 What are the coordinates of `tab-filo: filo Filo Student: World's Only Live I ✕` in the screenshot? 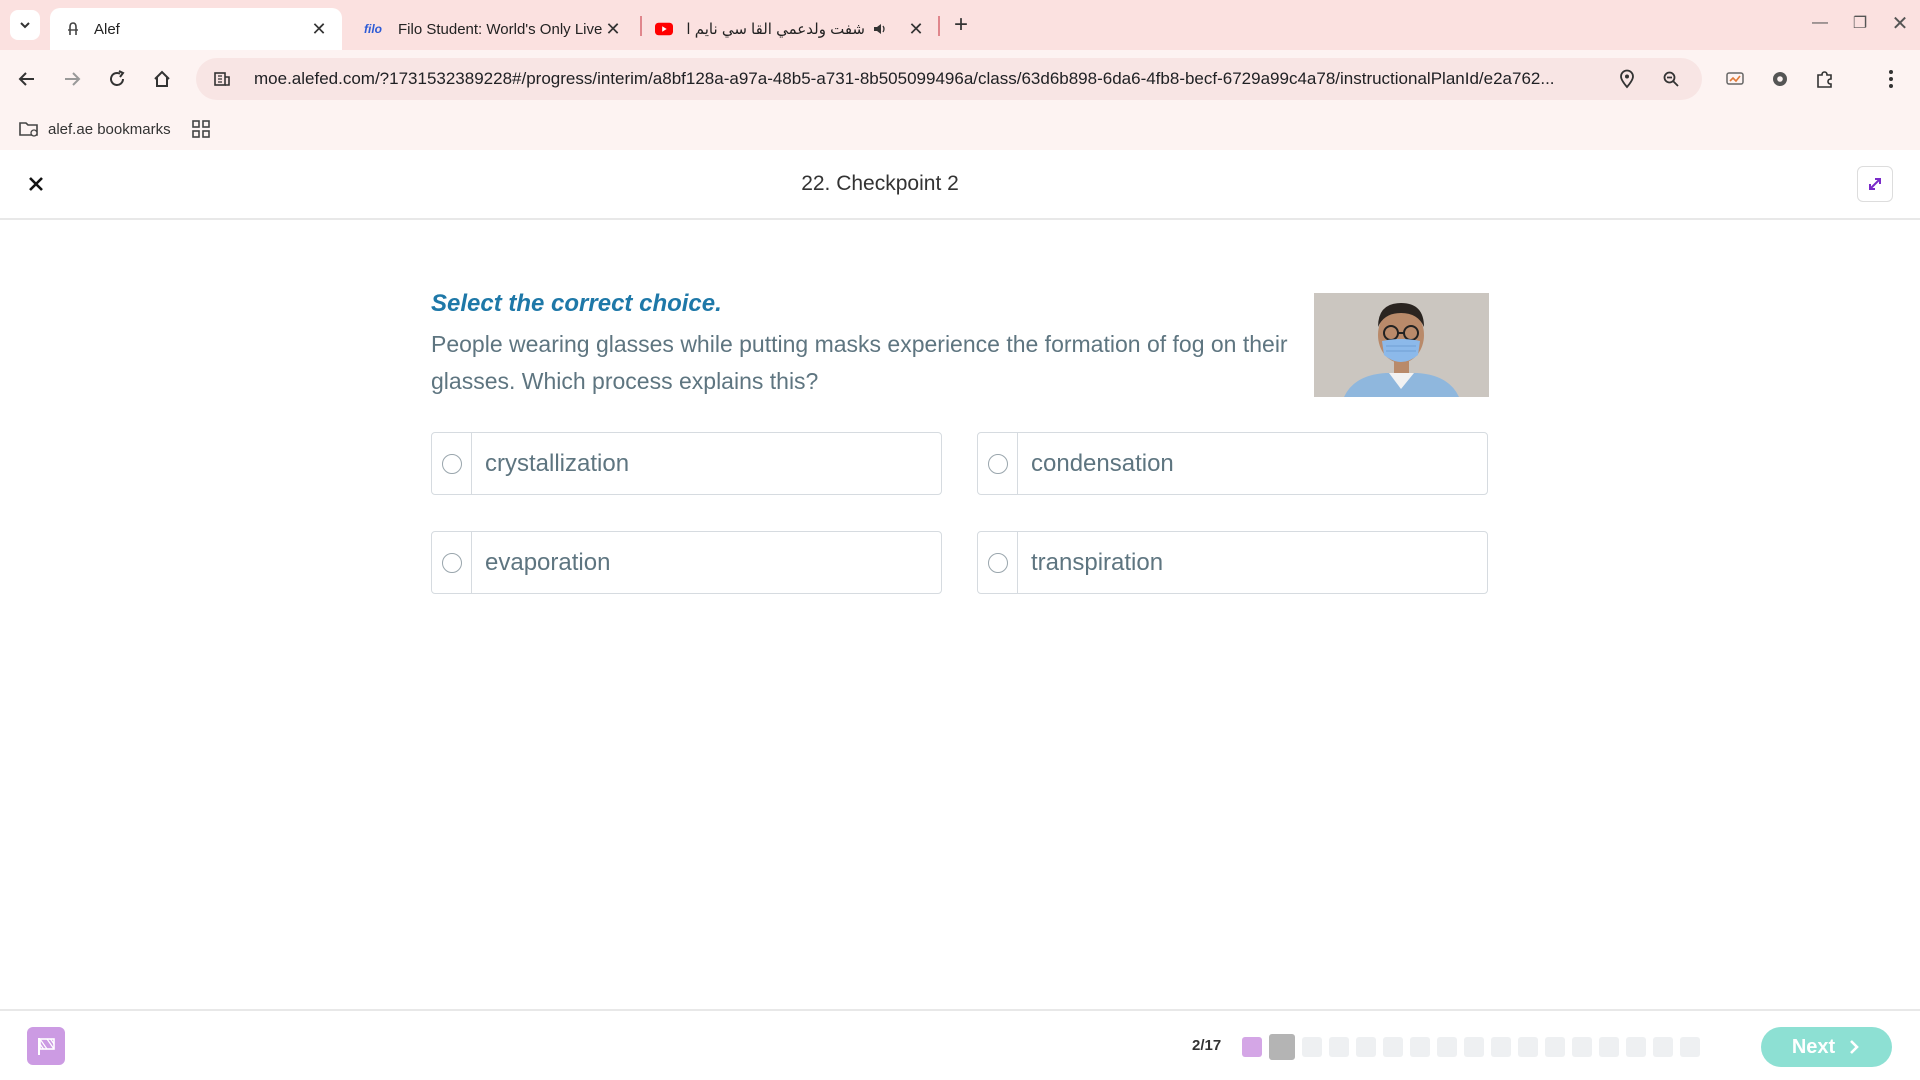 It's located at (491, 29).